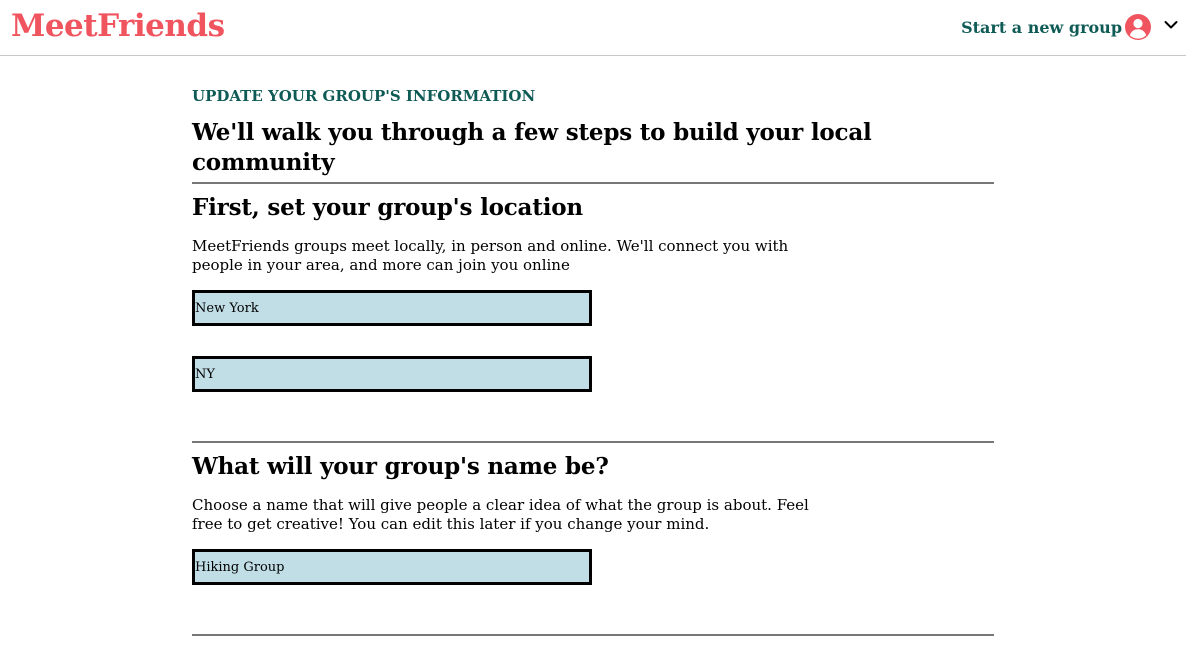 The width and height of the screenshot is (1186, 646). Describe the element at coordinates (593, 28) in the screenshot. I see `top-navigation-bar: MeetFriends Start a new group` at that location.